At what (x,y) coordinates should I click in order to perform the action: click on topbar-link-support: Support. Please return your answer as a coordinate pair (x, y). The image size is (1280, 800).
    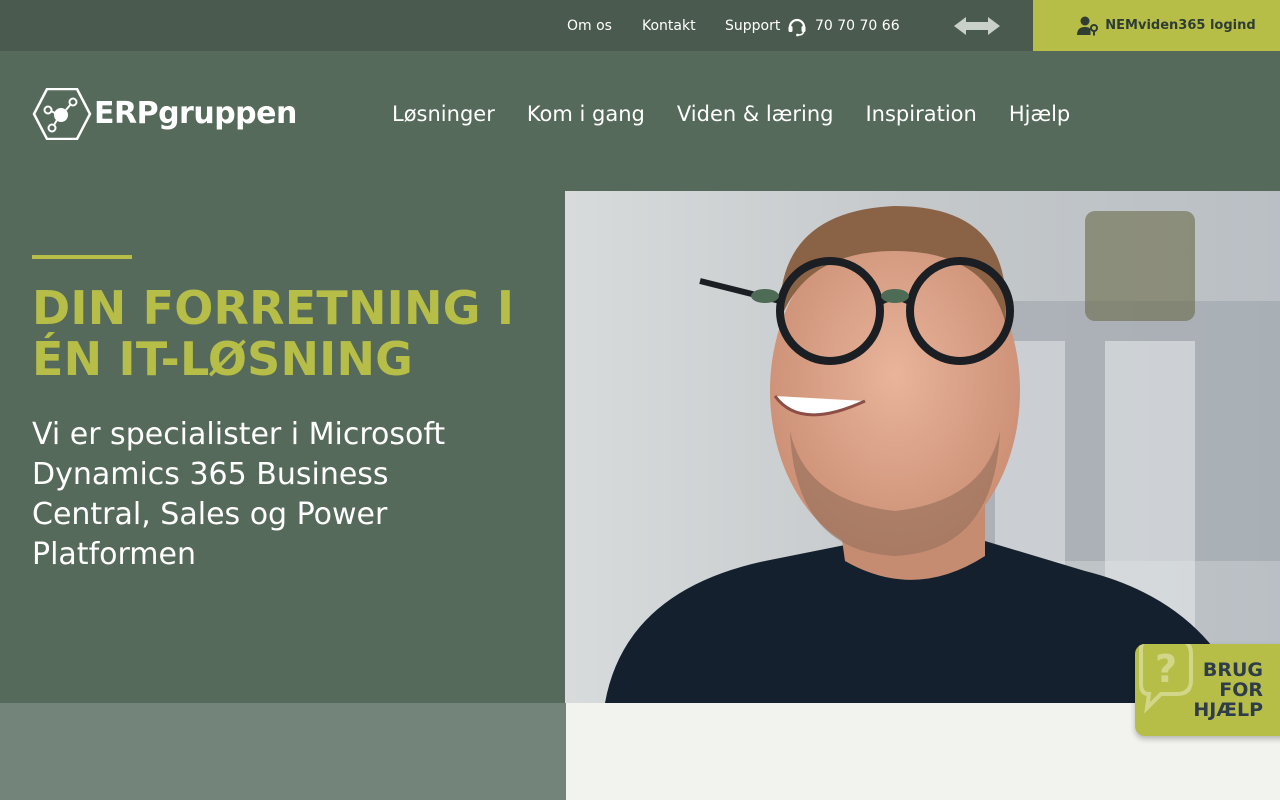
    Looking at the image, I should click on (752, 26).